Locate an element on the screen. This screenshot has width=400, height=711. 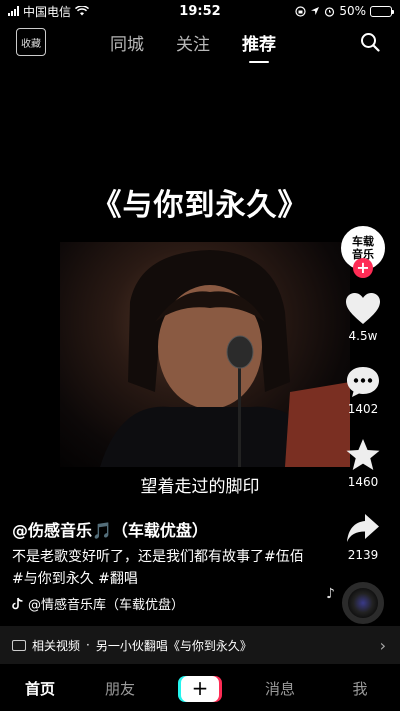
tab-create: + is located at coordinates (200, 688).